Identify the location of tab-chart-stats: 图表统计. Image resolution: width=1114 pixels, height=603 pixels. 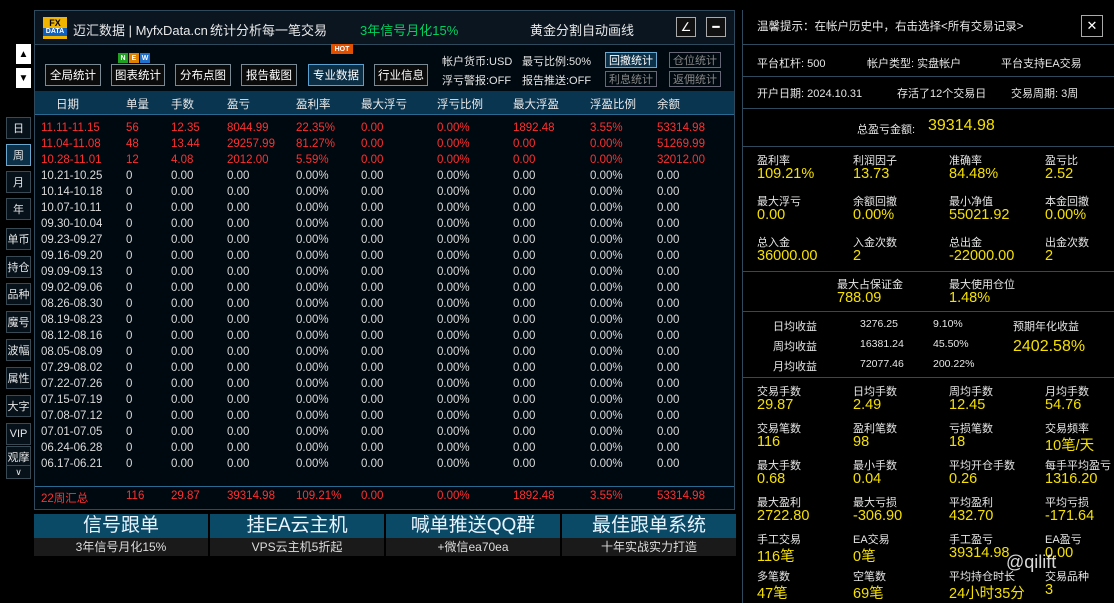
(138, 75).